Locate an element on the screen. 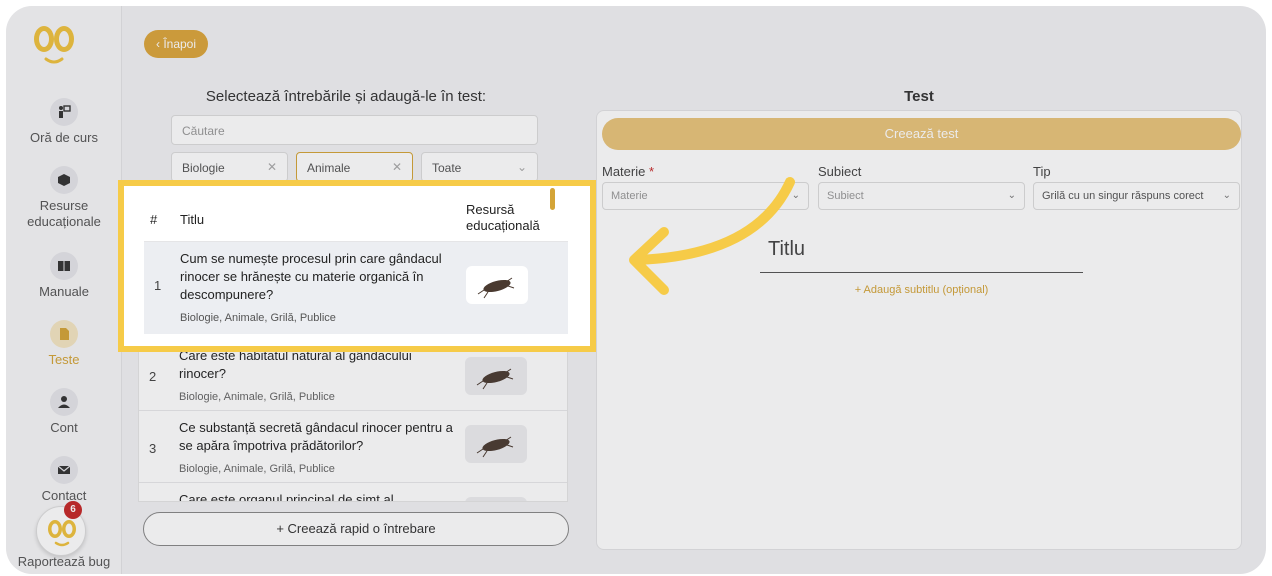  search-input: Căutare is located at coordinates (354, 130).